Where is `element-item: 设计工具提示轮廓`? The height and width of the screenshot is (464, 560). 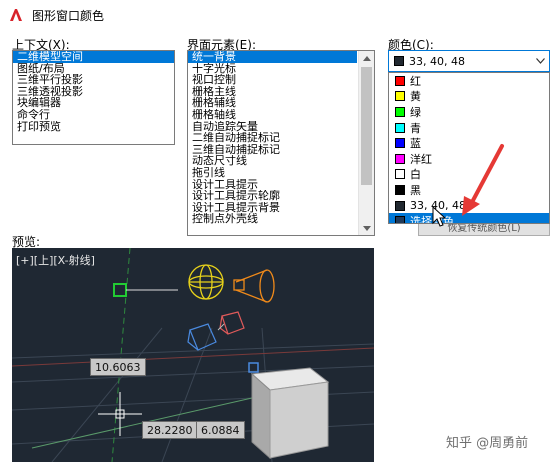 element-item: 设计工具提示轮廓 is located at coordinates (272, 196).